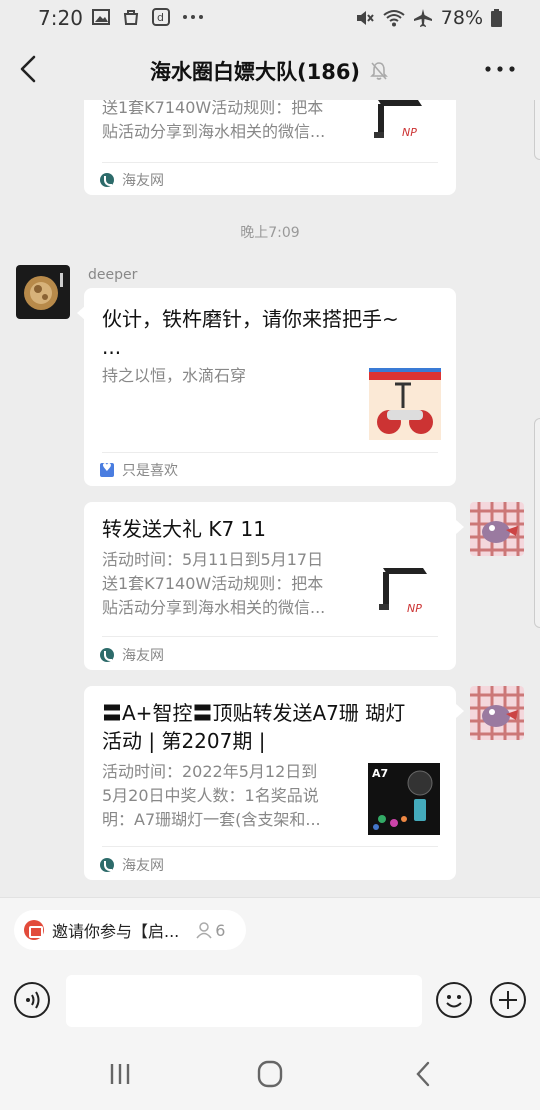  I want to click on svg-text: d, so click(160, 17).